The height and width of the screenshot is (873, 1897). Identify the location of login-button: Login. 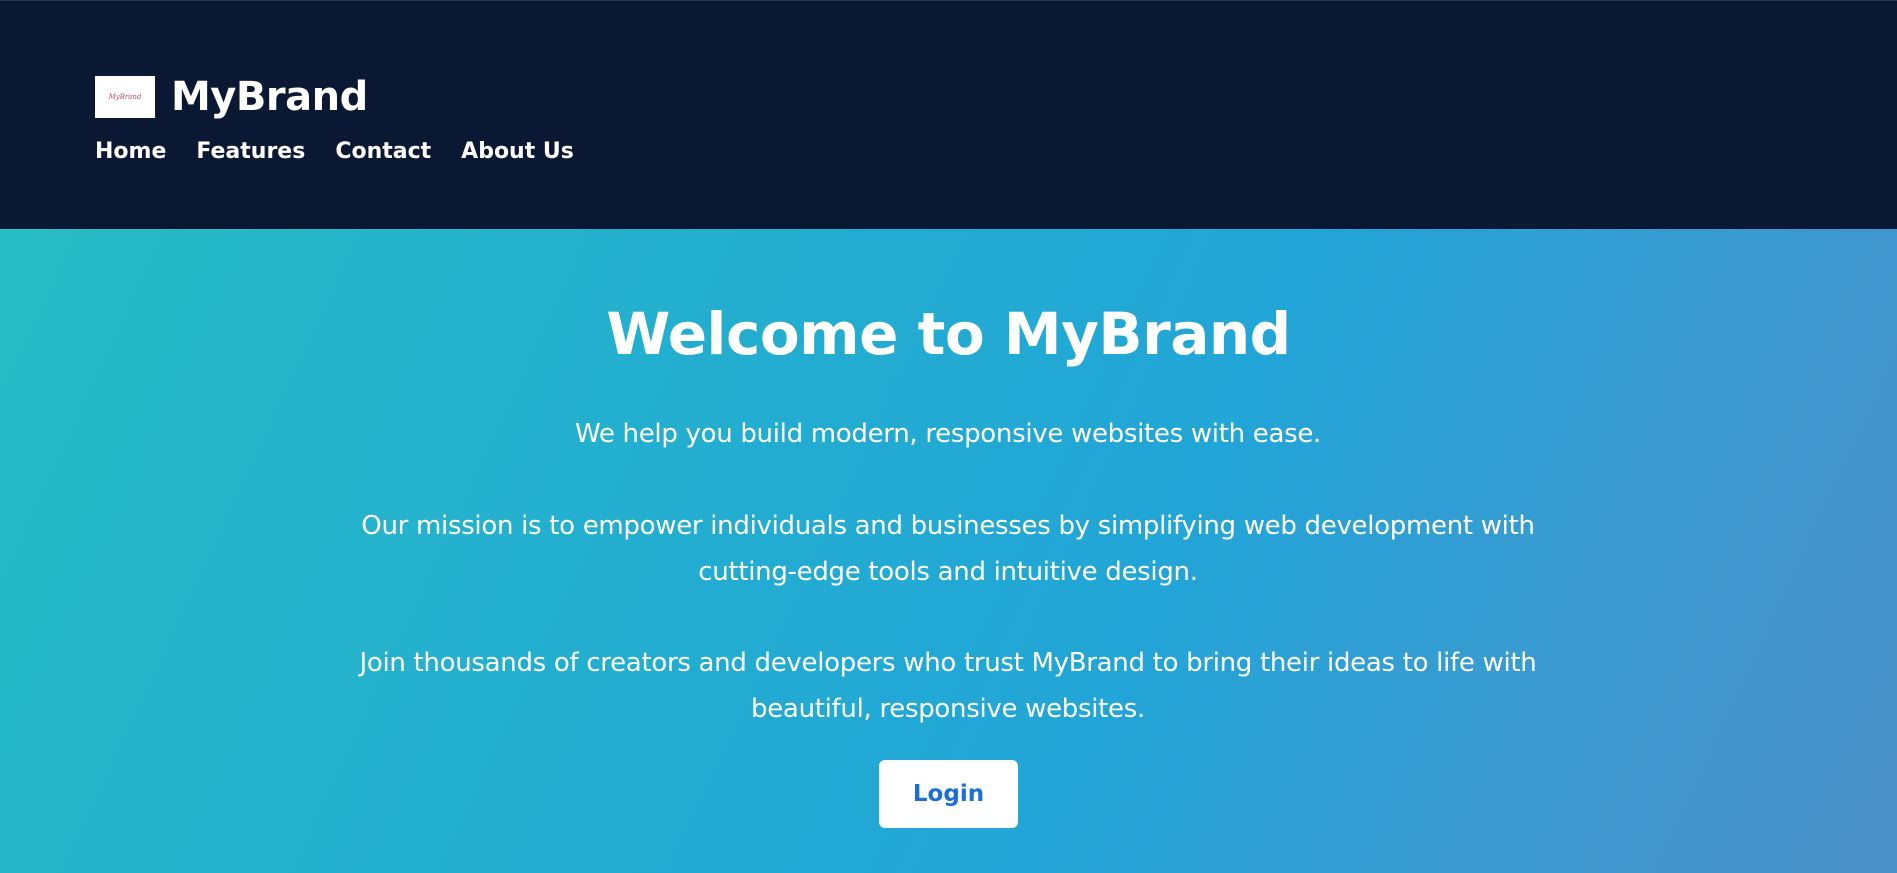
(948, 794).